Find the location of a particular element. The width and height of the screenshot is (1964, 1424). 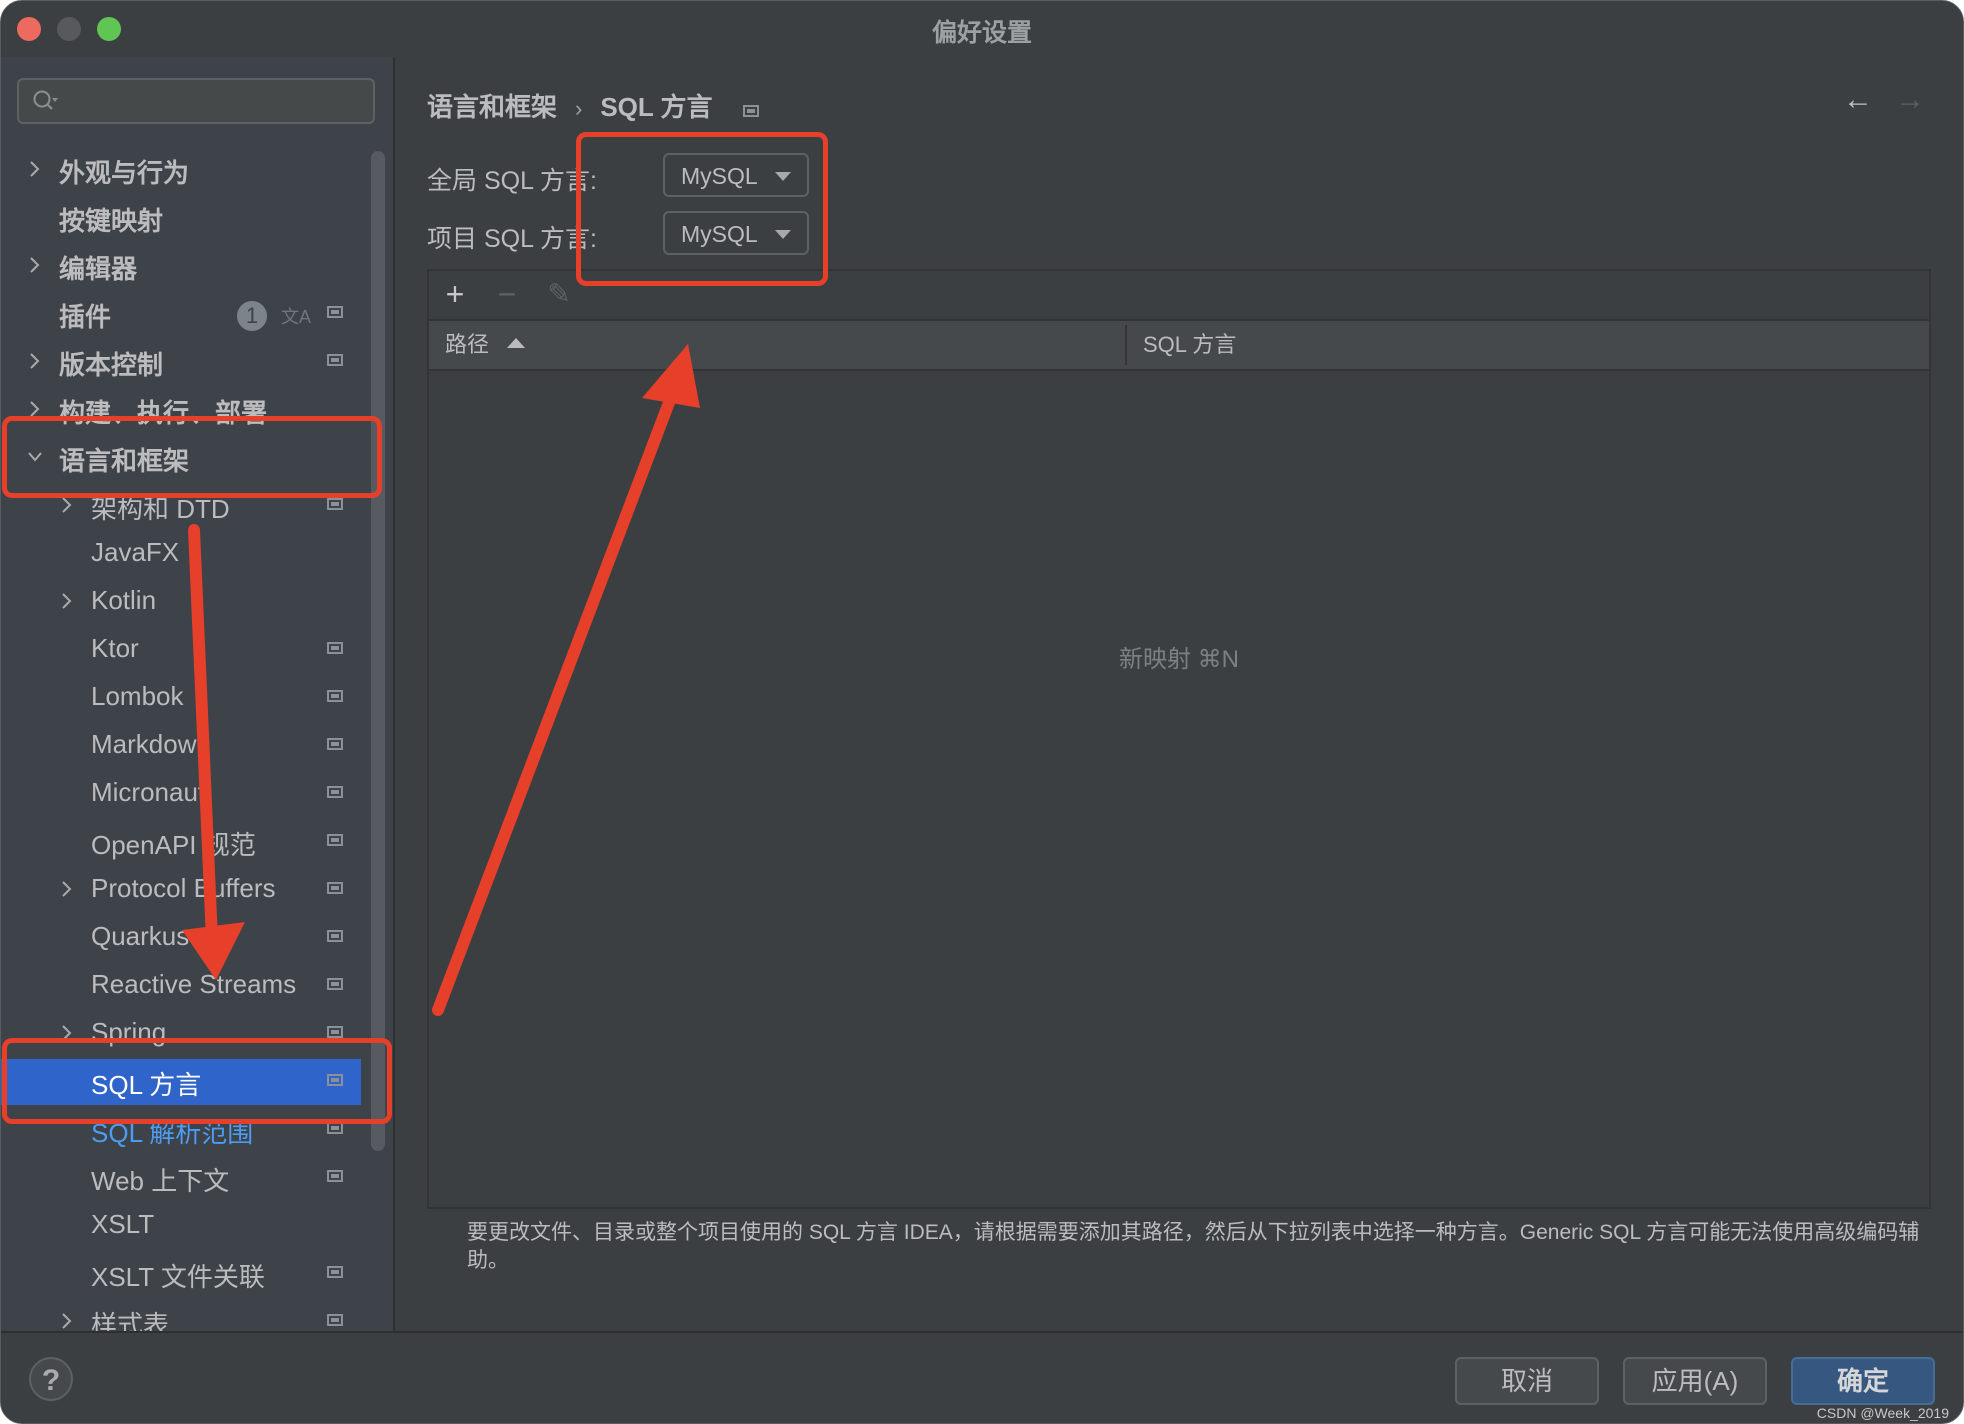

sidebar-item: XSLT 文件关联 is located at coordinates (181, 1274).